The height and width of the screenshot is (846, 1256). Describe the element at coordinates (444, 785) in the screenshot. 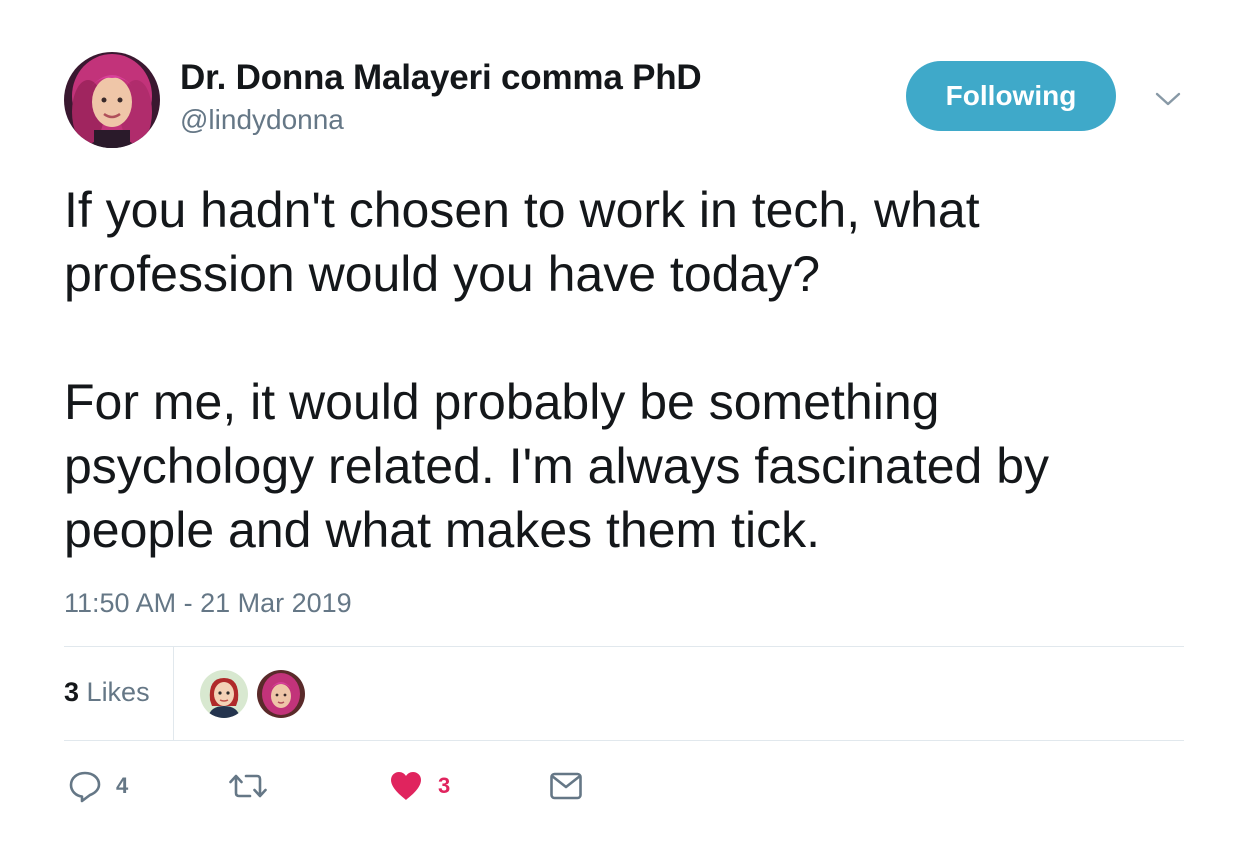

I see `like-count: 3` at that location.